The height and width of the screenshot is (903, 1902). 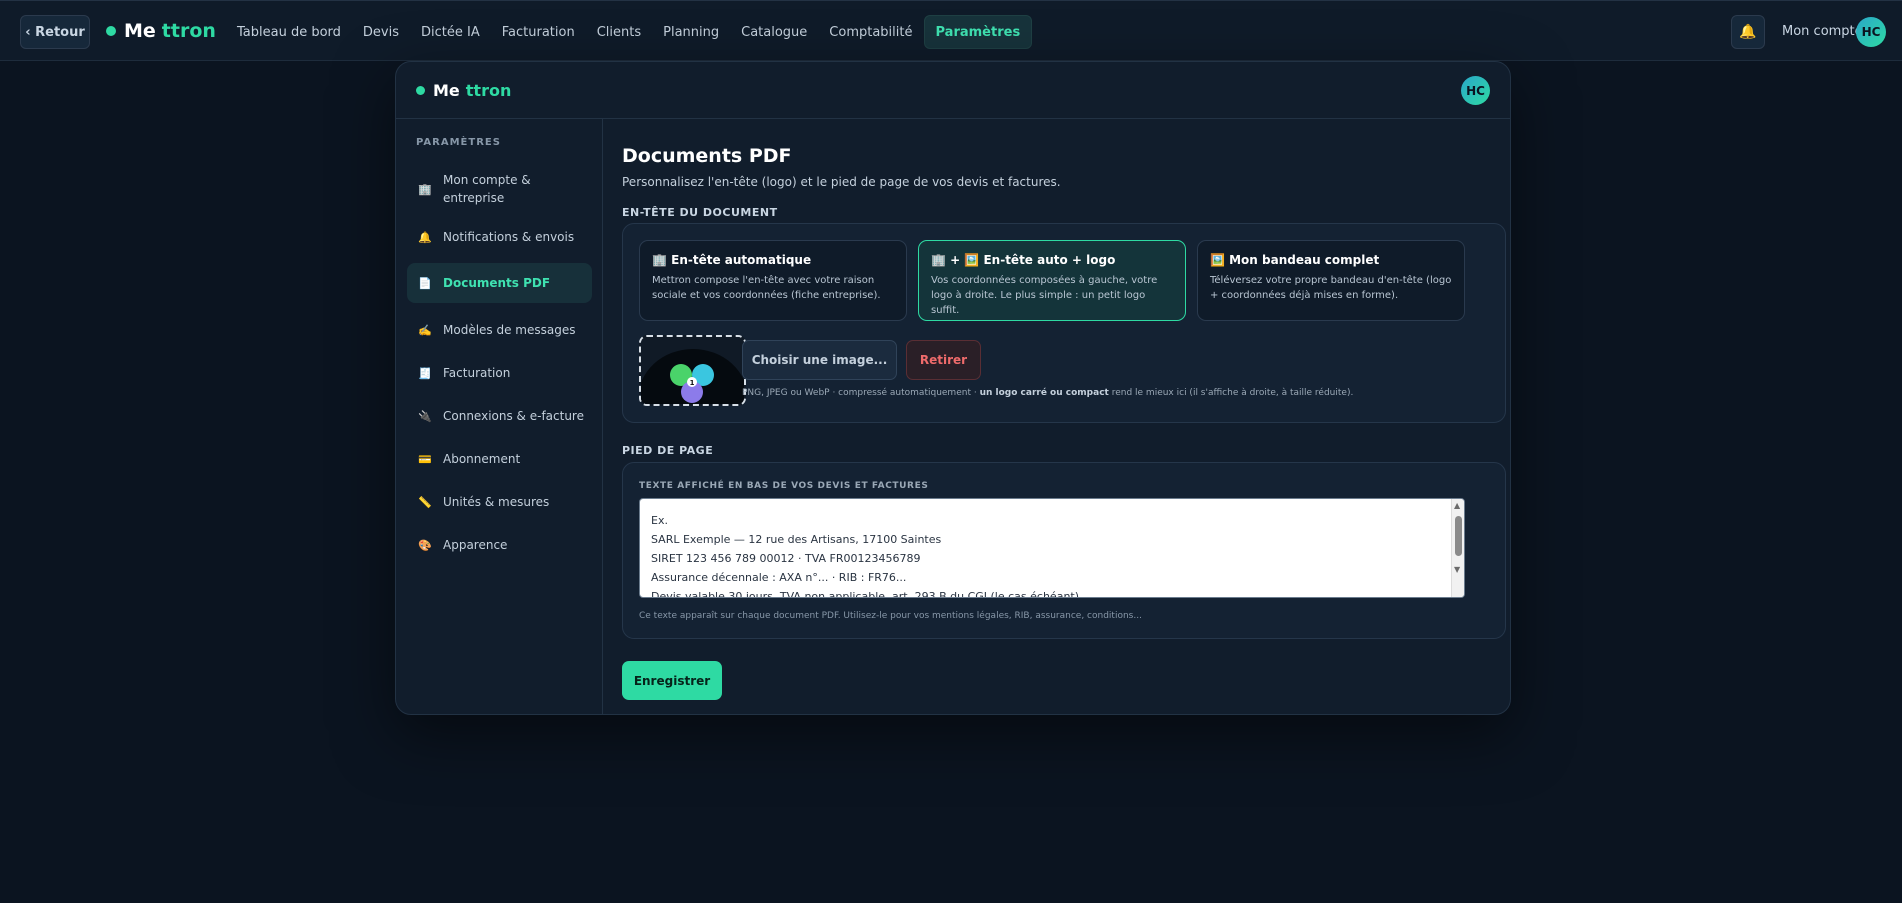 What do you see at coordinates (289, 32) in the screenshot?
I see `nav-dashboard: Tableau de bord` at bounding box center [289, 32].